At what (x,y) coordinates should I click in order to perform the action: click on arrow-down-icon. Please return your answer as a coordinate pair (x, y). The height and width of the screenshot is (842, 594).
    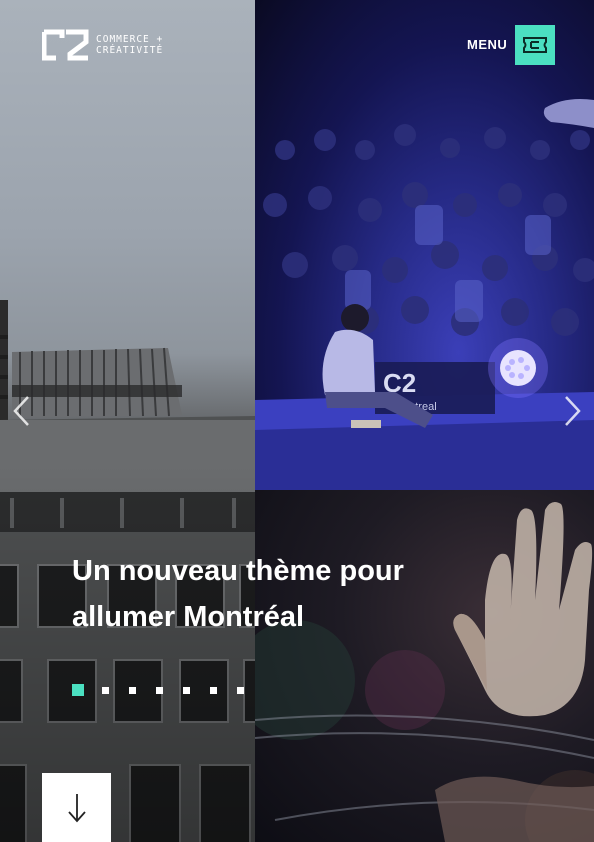
    Looking at the image, I should click on (76, 807).